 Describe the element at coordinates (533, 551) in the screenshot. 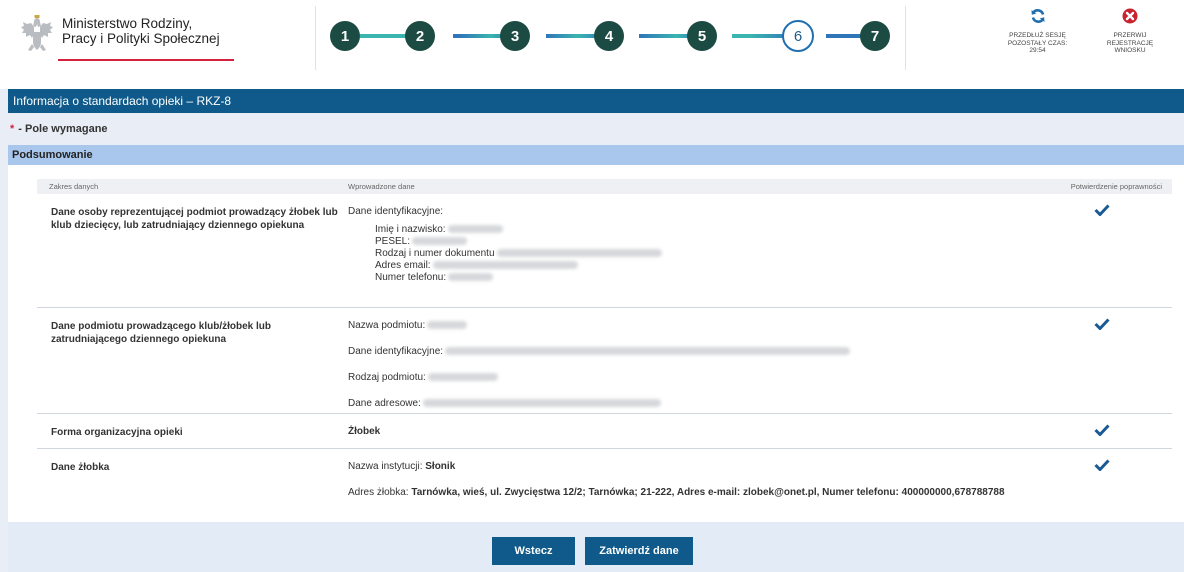

I see `back-button: Wstecz` at that location.